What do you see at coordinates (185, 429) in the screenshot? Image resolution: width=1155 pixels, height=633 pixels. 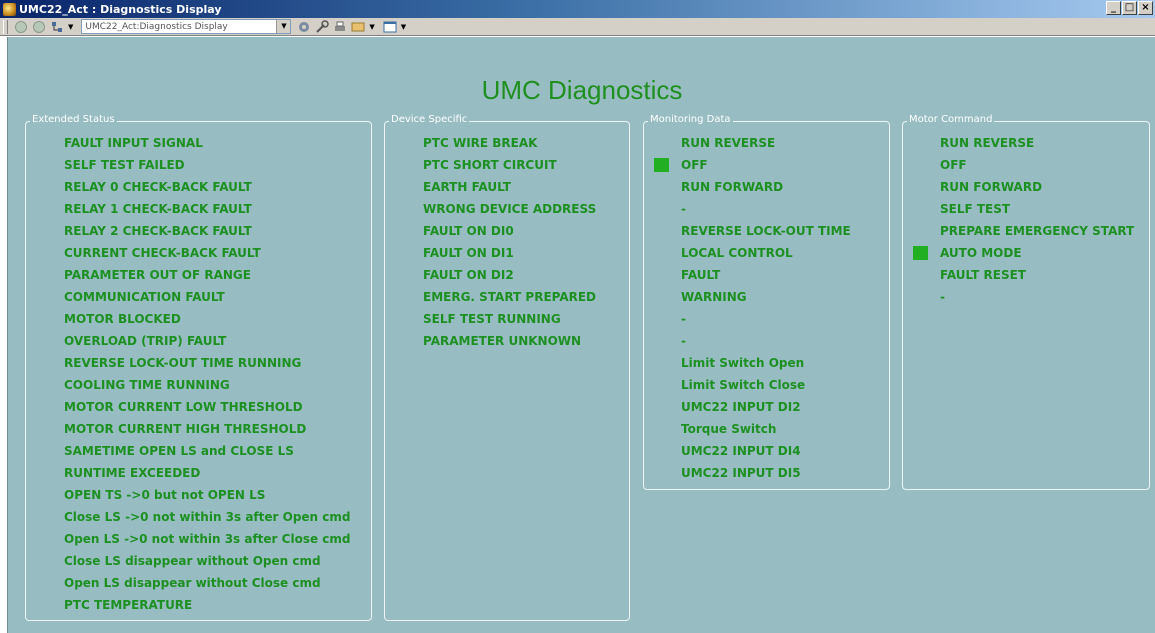 I see `list-item: MOTOR CURRENT HIGH THRESHOLD` at bounding box center [185, 429].